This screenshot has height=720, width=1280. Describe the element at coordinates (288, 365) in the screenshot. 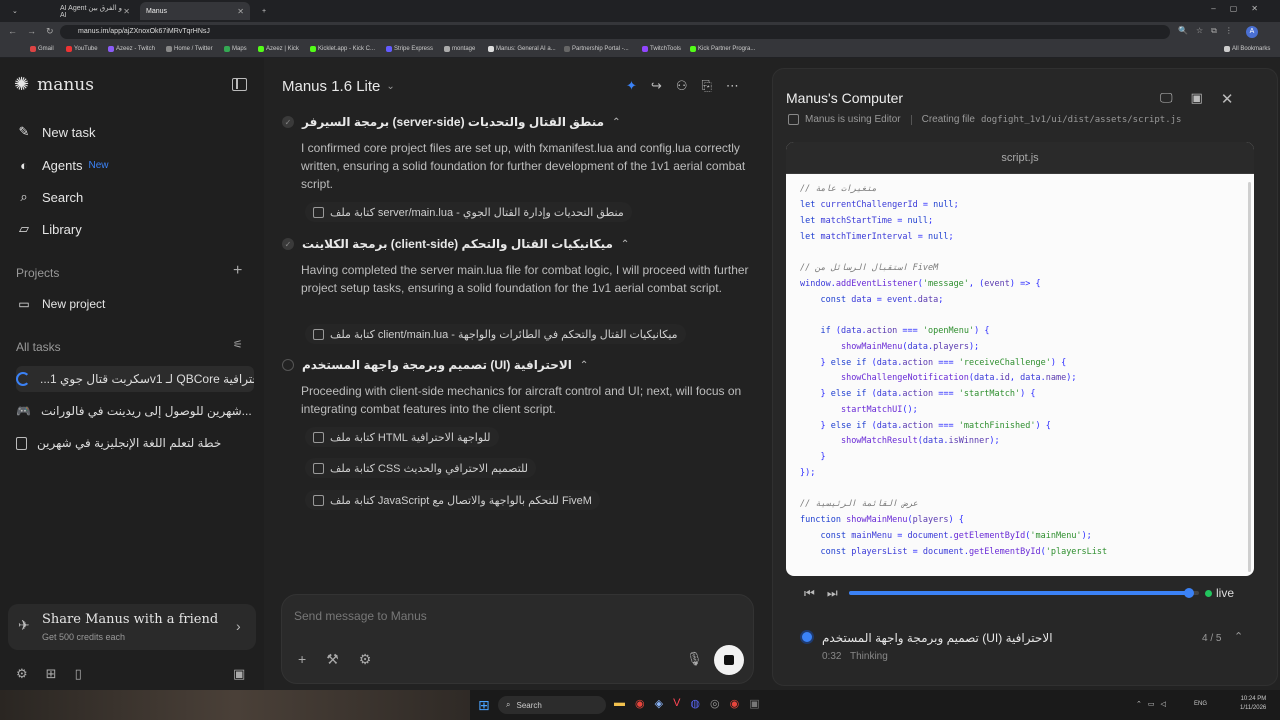

I see `pending-icon` at that location.